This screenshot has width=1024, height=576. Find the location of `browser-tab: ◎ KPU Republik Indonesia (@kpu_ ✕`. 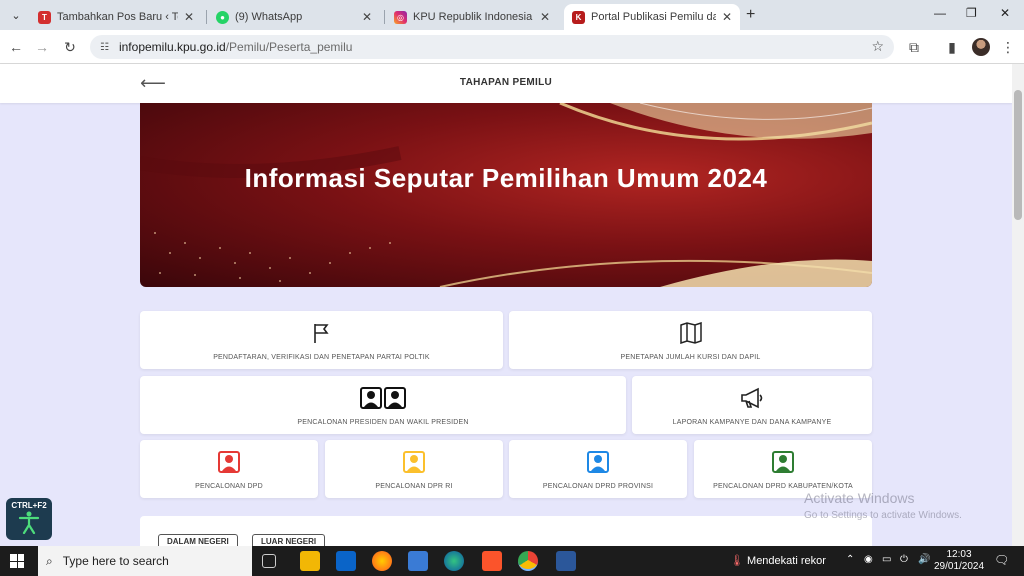

browser-tab: ◎ KPU Republik Indonesia (@kpu_ ✕ is located at coordinates (472, 17).